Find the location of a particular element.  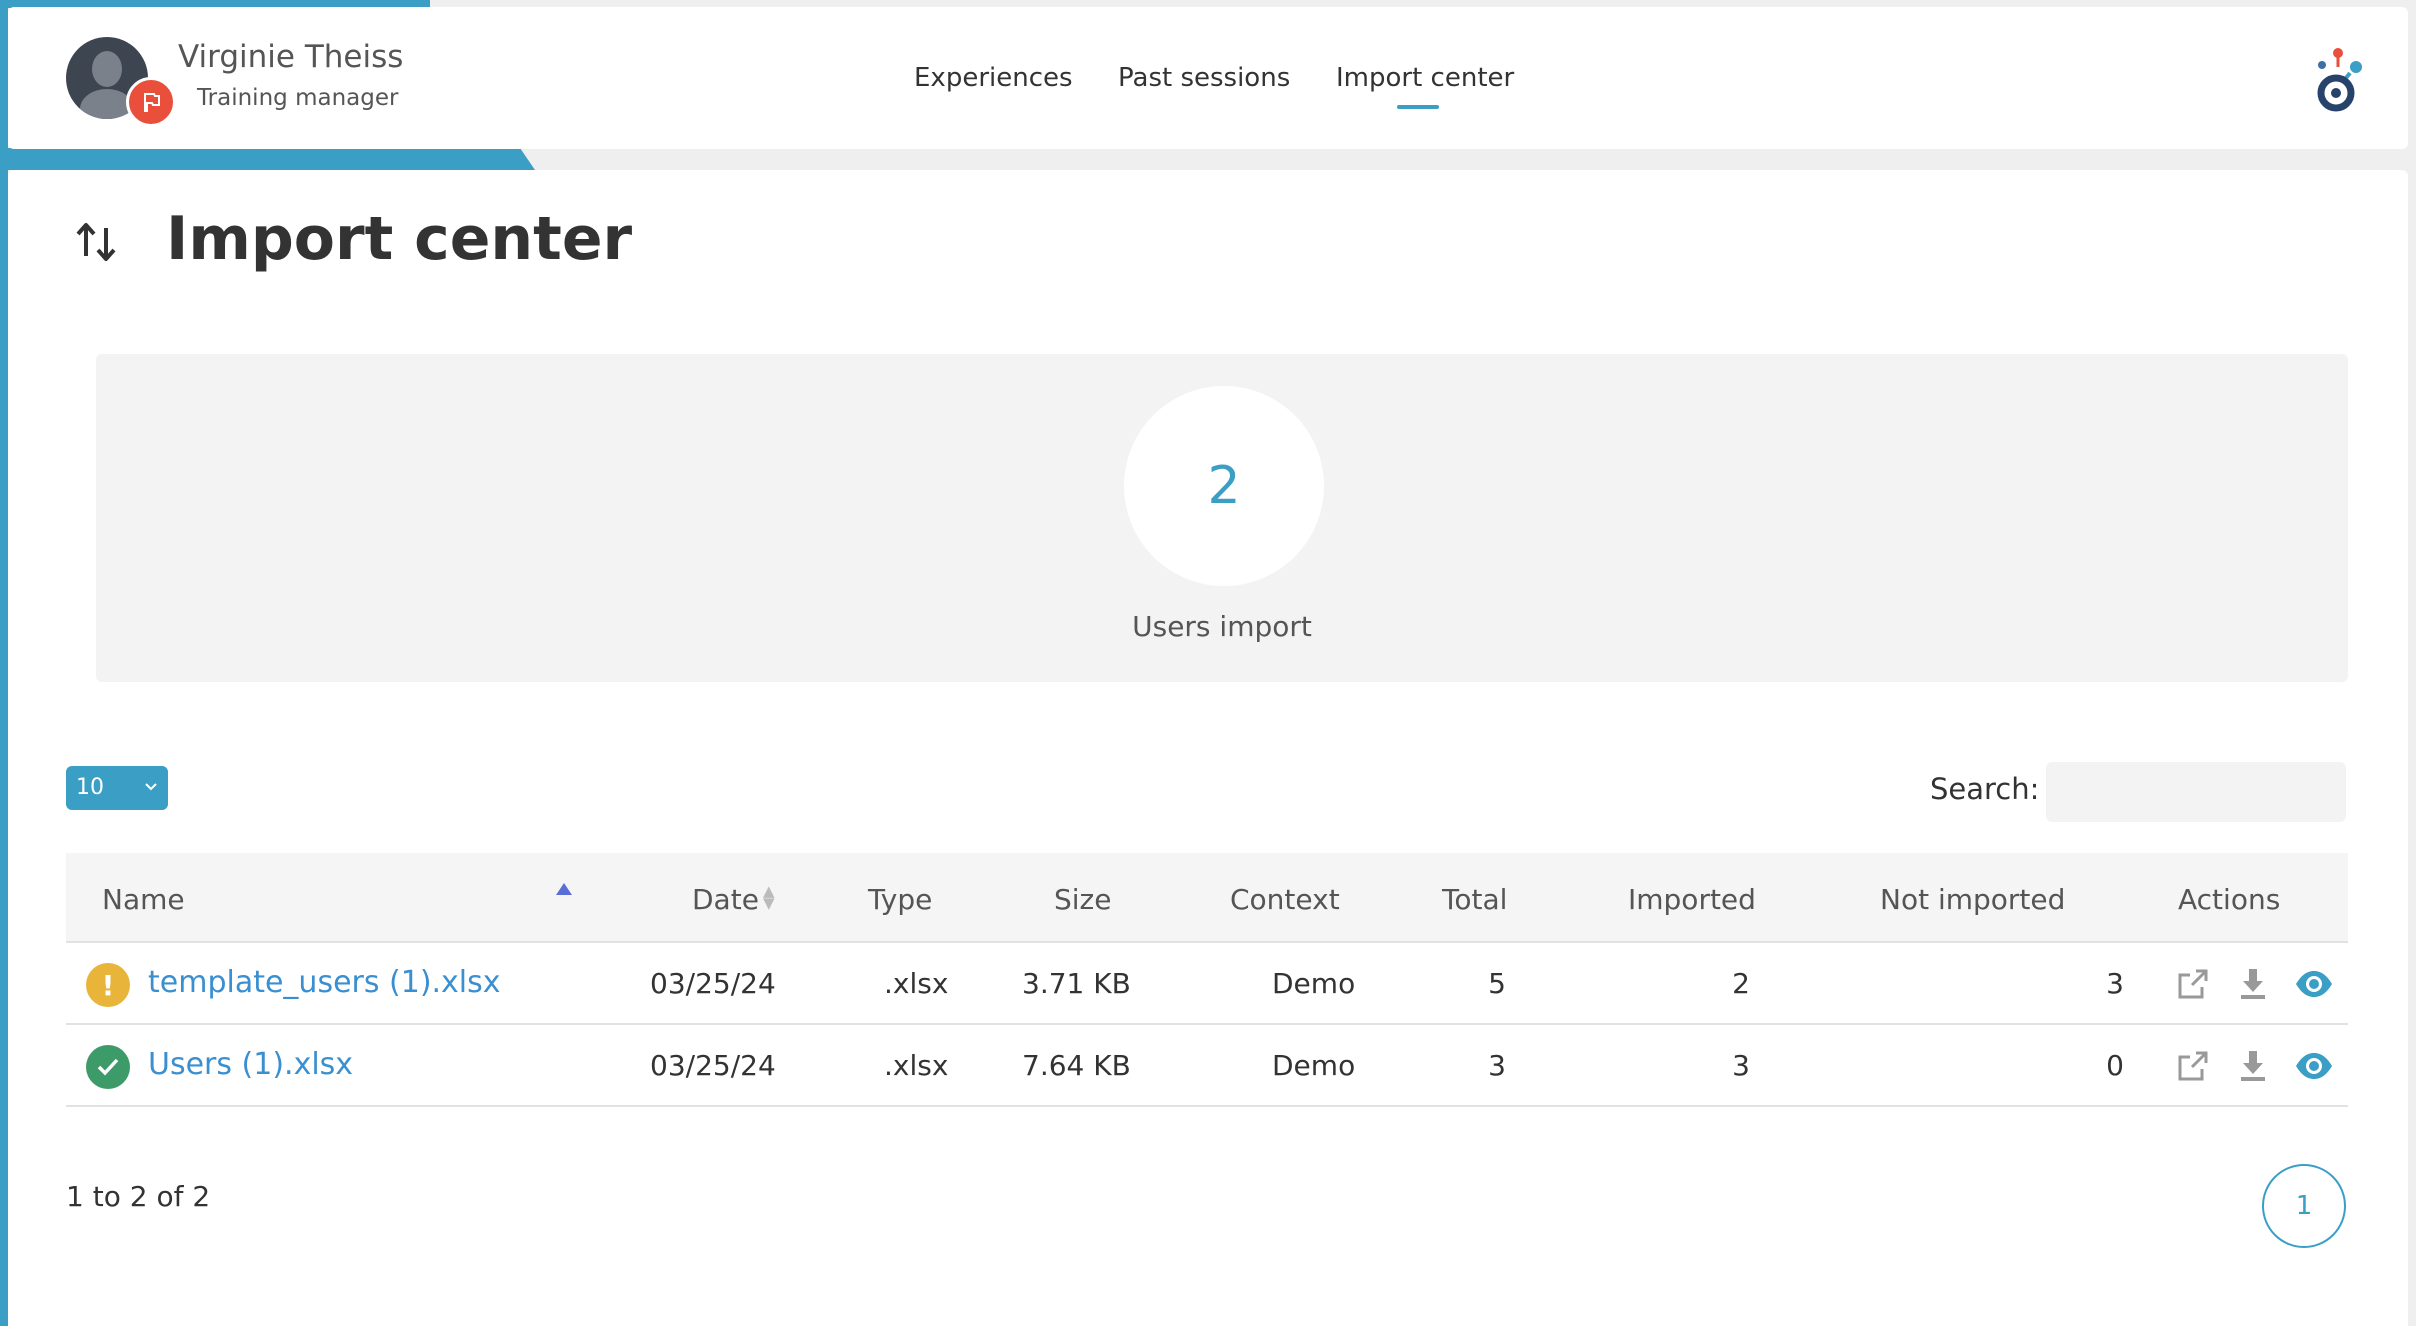

cell-size: 7.64 KB is located at coordinates (1076, 1065).